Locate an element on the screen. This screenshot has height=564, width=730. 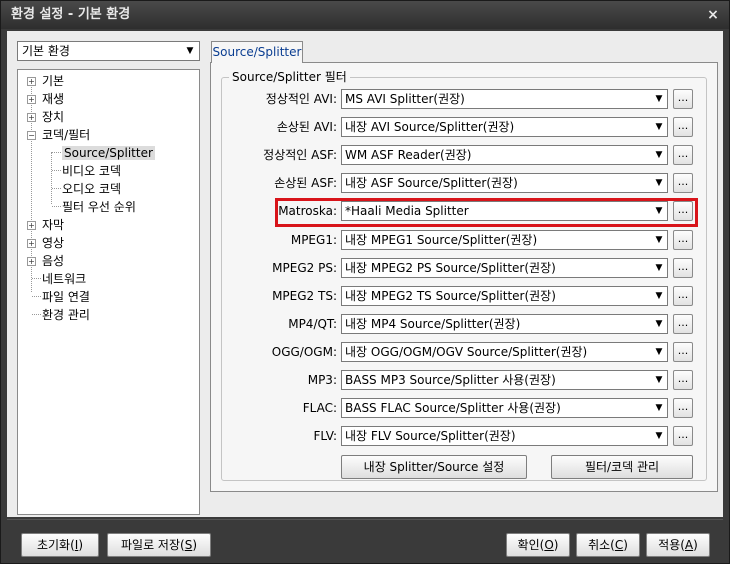
collapse-icon: − is located at coordinates (31, 135).